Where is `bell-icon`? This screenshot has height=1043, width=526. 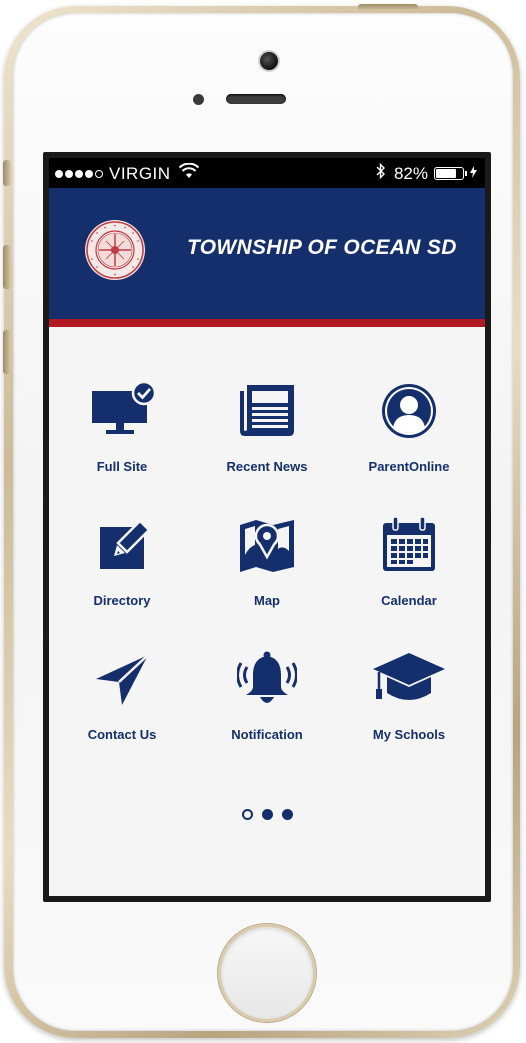
bell-icon is located at coordinates (267, 679).